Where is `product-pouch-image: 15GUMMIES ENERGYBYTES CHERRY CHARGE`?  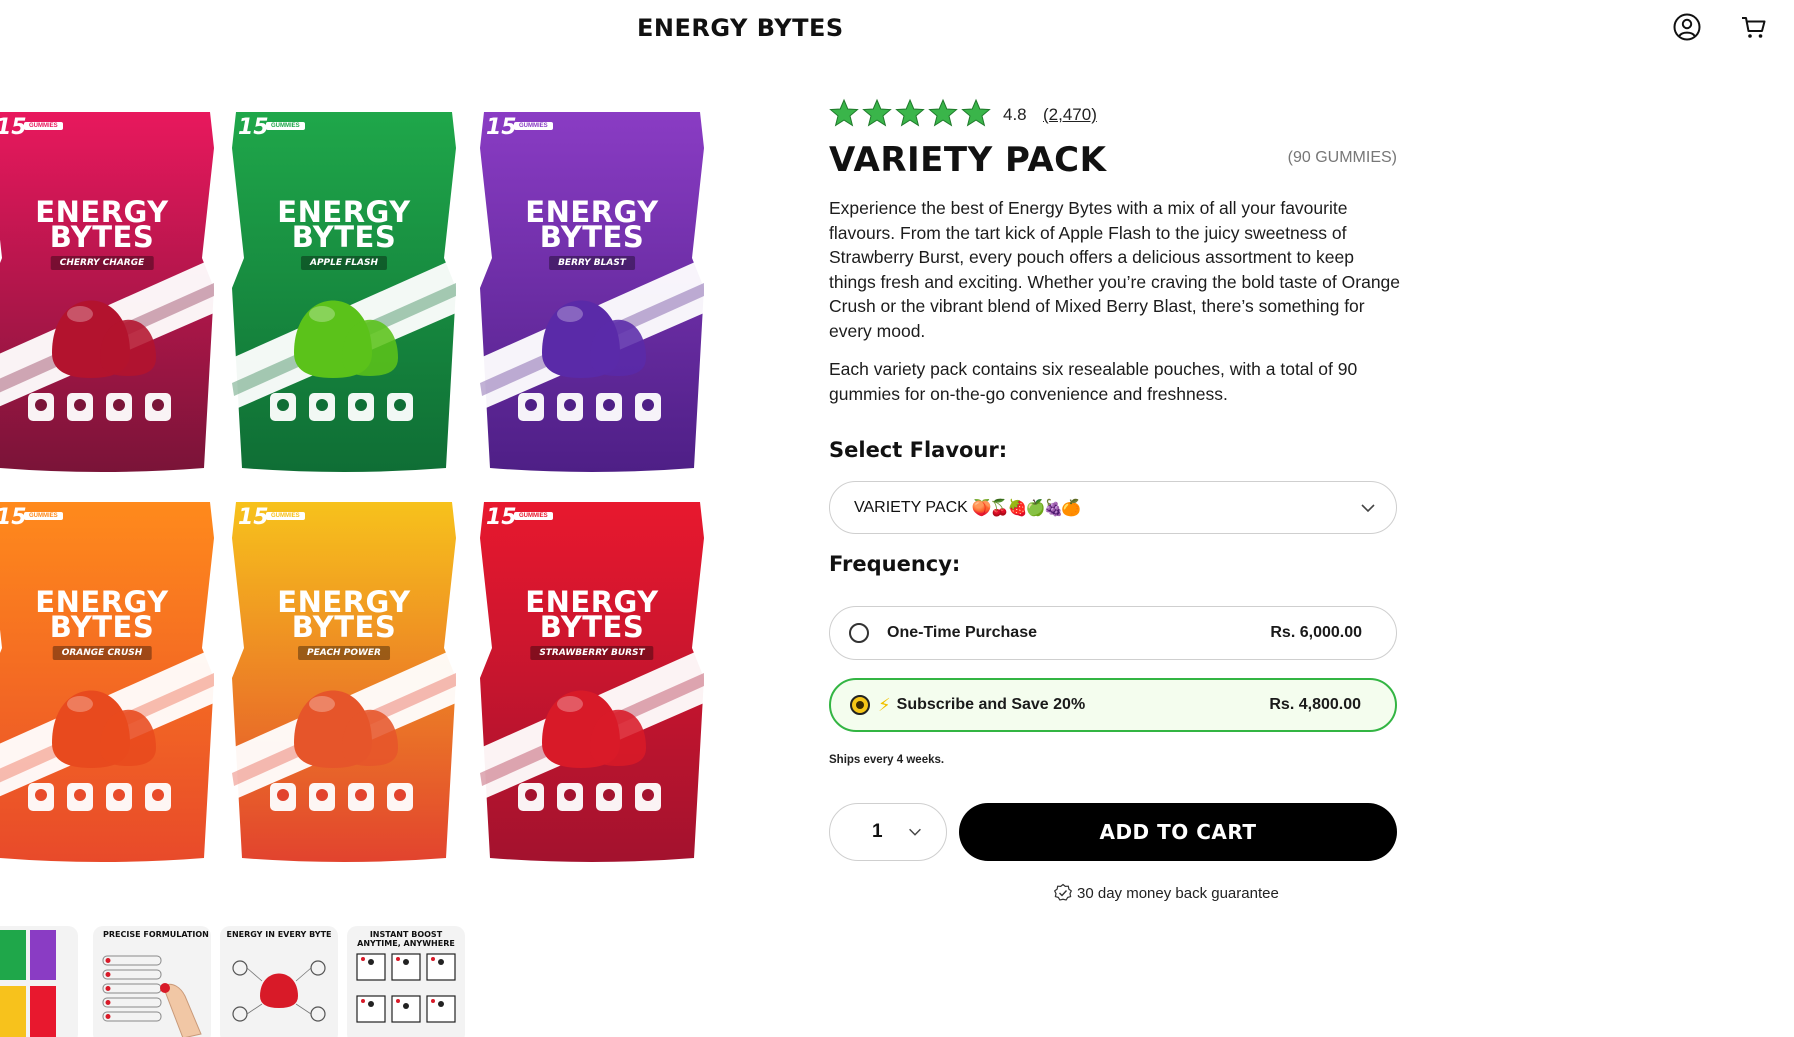 product-pouch-image: 15GUMMIES ENERGYBYTES CHERRY CHARGE is located at coordinates (108, 294).